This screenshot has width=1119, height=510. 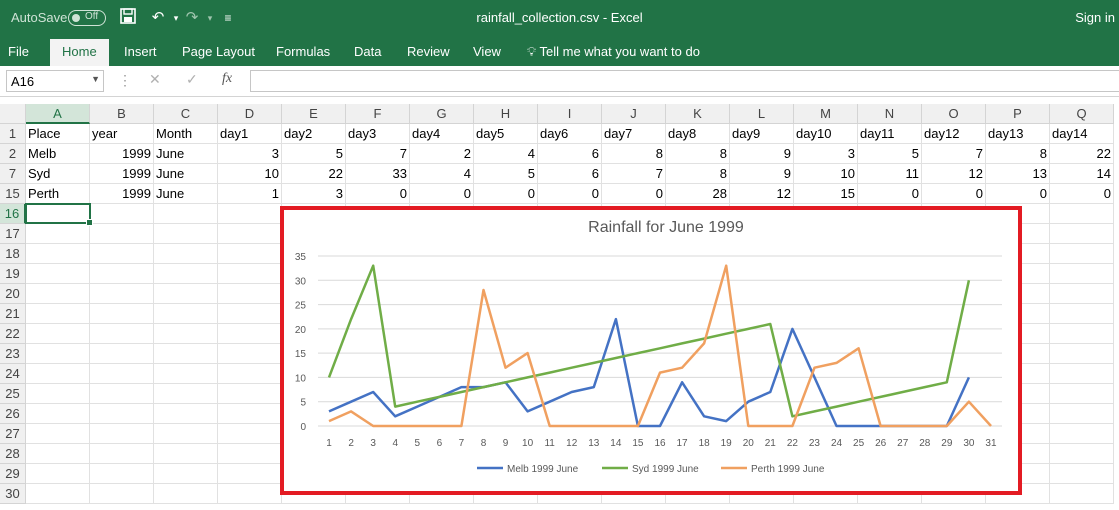 I want to click on cell-k15: 28, so click(x=698, y=194).